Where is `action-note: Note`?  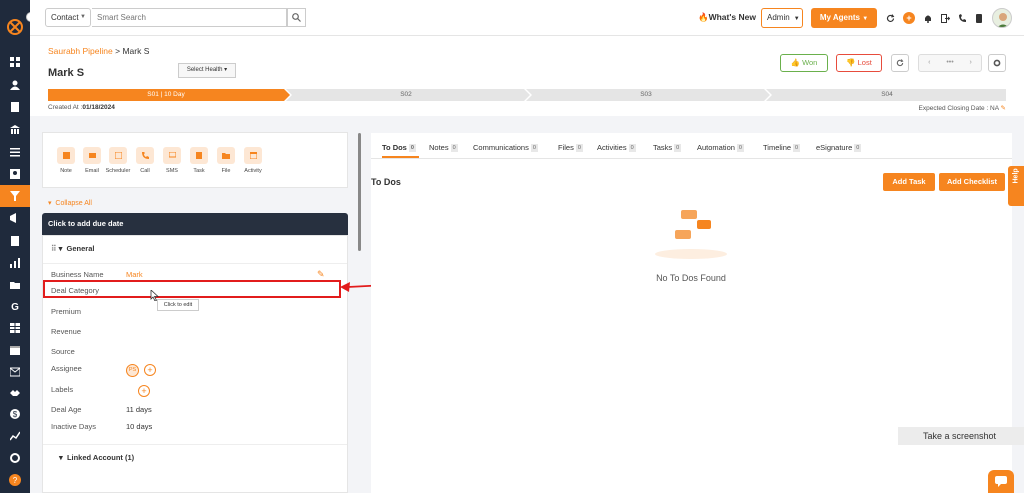 action-note: Note is located at coordinates (66, 160).